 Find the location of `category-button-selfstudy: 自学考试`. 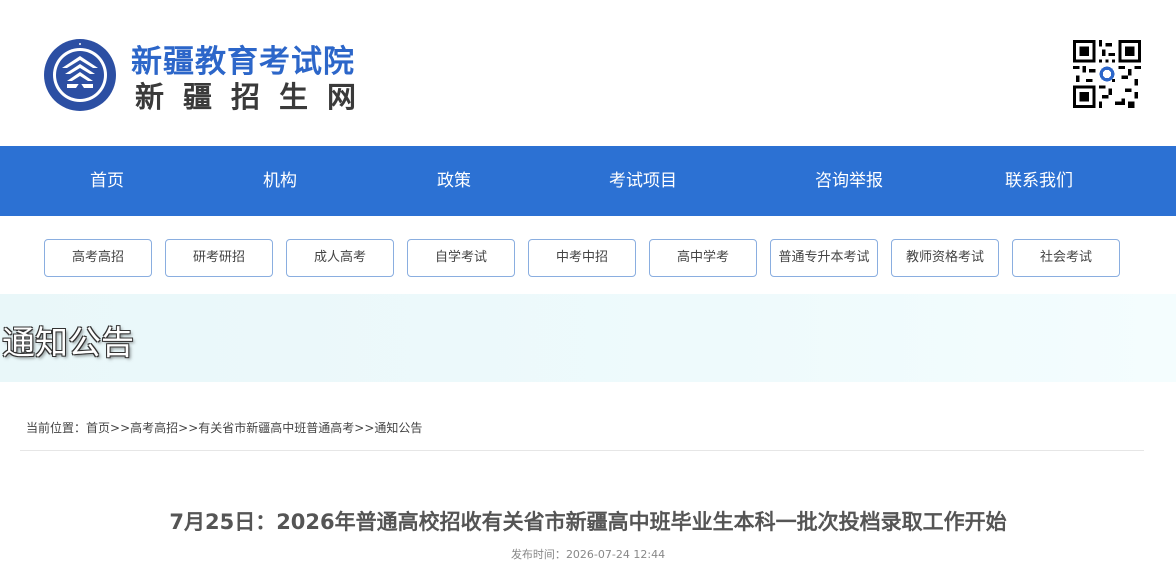

category-button-selfstudy: 自学考试 is located at coordinates (461, 258).